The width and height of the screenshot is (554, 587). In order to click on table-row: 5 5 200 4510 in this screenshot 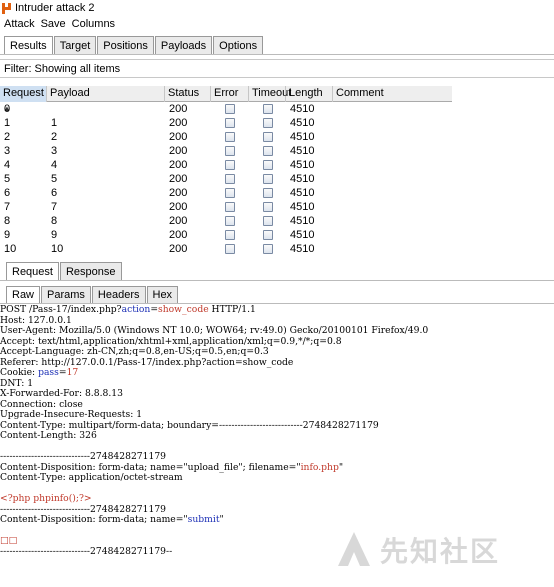, I will do `click(226, 179)`.